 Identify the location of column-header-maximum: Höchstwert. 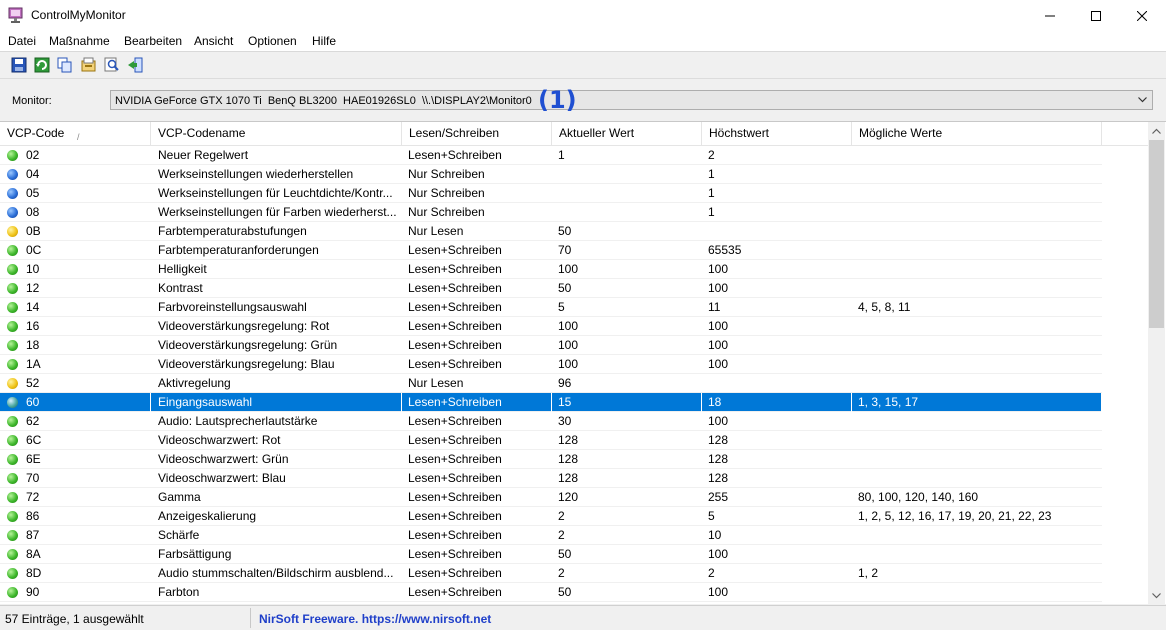
(777, 133).